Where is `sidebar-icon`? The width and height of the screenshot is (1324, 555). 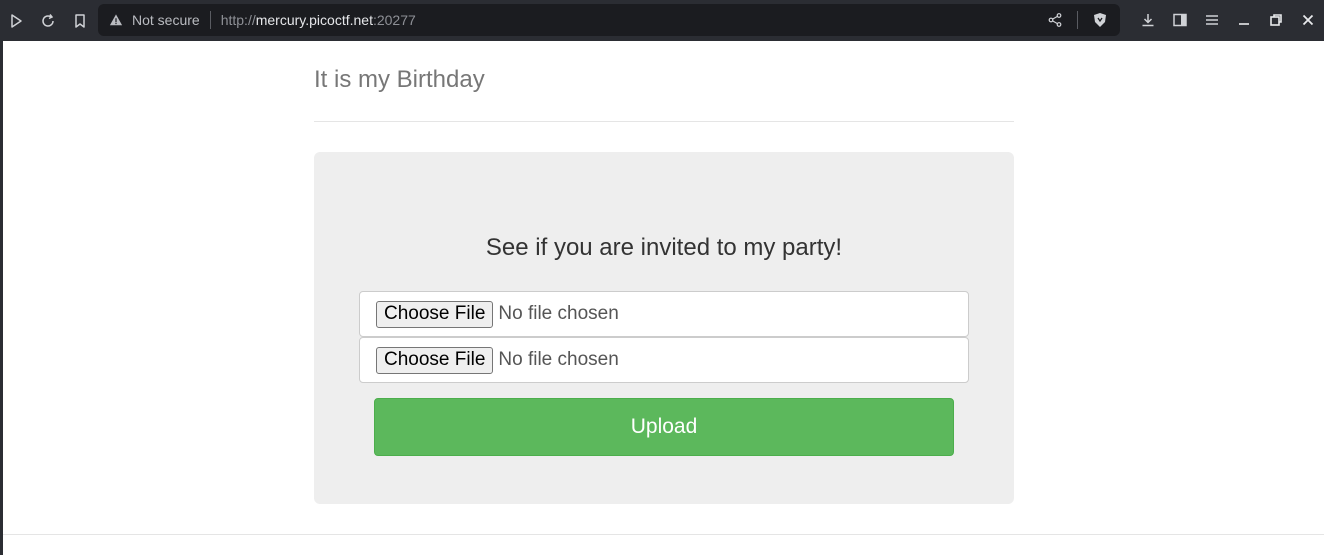
sidebar-icon is located at coordinates (1180, 20).